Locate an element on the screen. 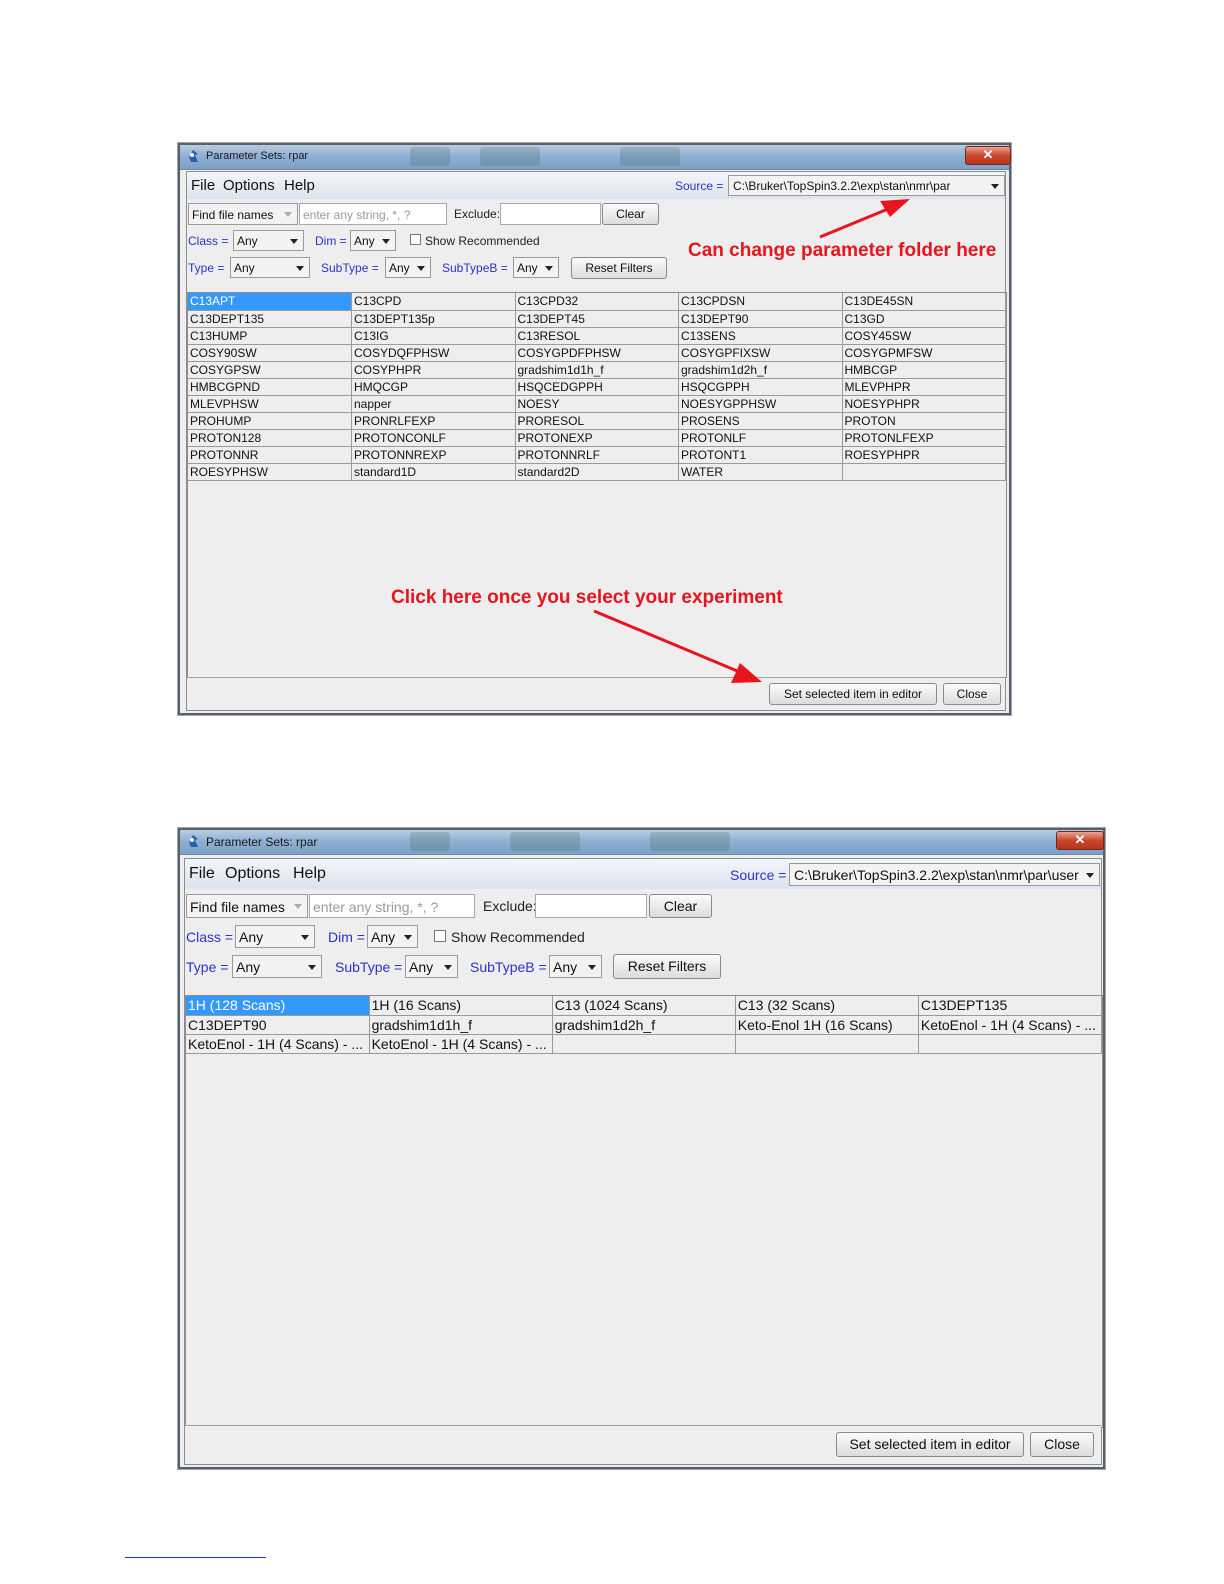 This screenshot has width=1224, height=1584. subtypeb-dropdown: Any is located at coordinates (575, 966).